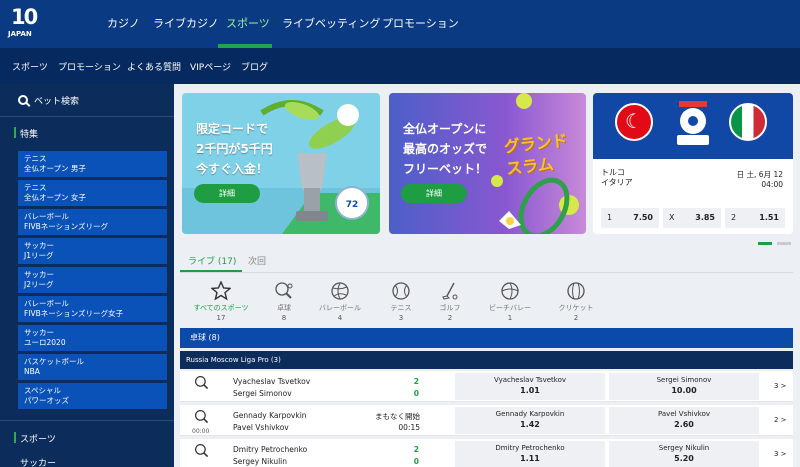 This screenshot has width=800, height=467. I want to click on odds-button-home: Vyacheslav Tsvetkov 1.01, so click(530, 386).